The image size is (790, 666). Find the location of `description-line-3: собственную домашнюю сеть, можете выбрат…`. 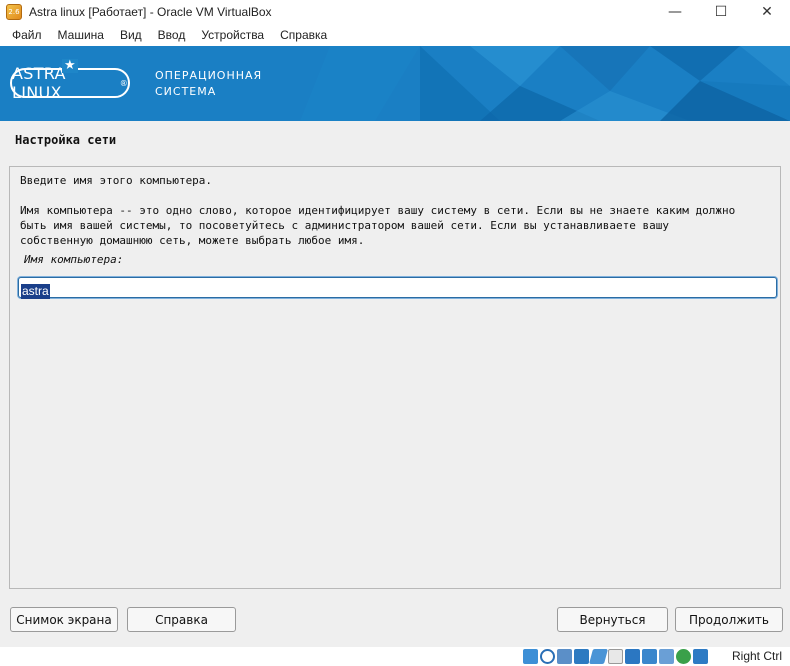

description-line-3: собственную домашнюю сеть, можете выбрат… is located at coordinates (192, 240).